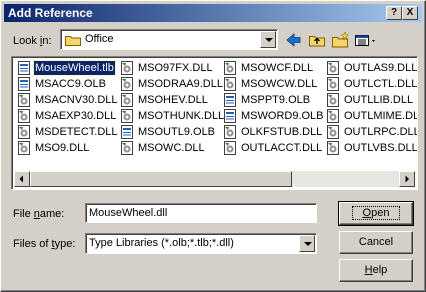 The width and height of the screenshot is (426, 292). What do you see at coordinates (381, 132) in the screenshot?
I see `file-name: OUTLRPC.DLL` at bounding box center [381, 132].